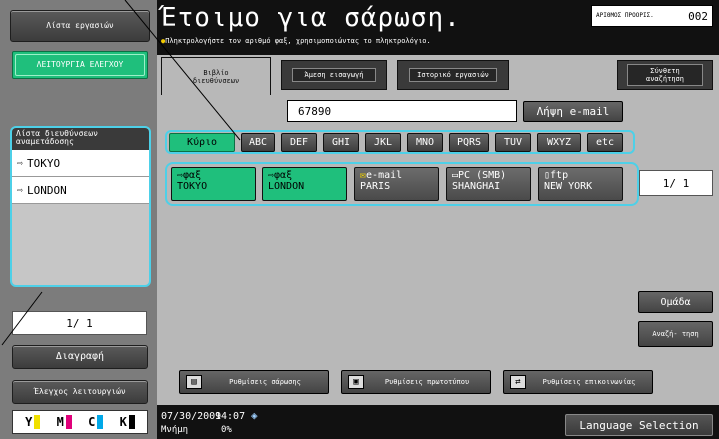 Image resolution: width=719 pixels, height=439 pixels. I want to click on scan-settings-icon: ▤, so click(194, 382).